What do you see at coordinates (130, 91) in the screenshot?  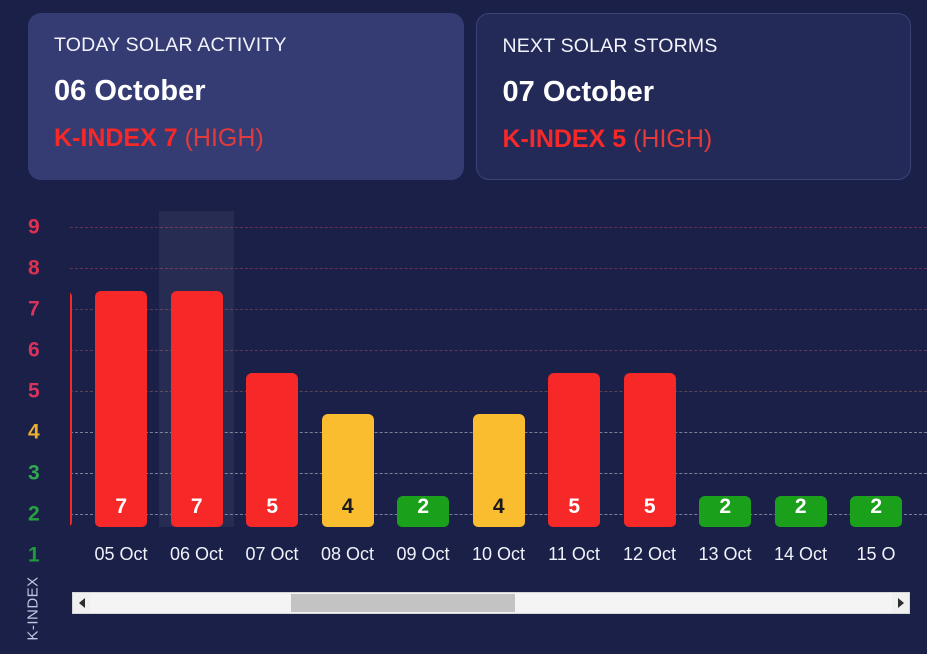 I see `card-date: 06 October` at bounding box center [130, 91].